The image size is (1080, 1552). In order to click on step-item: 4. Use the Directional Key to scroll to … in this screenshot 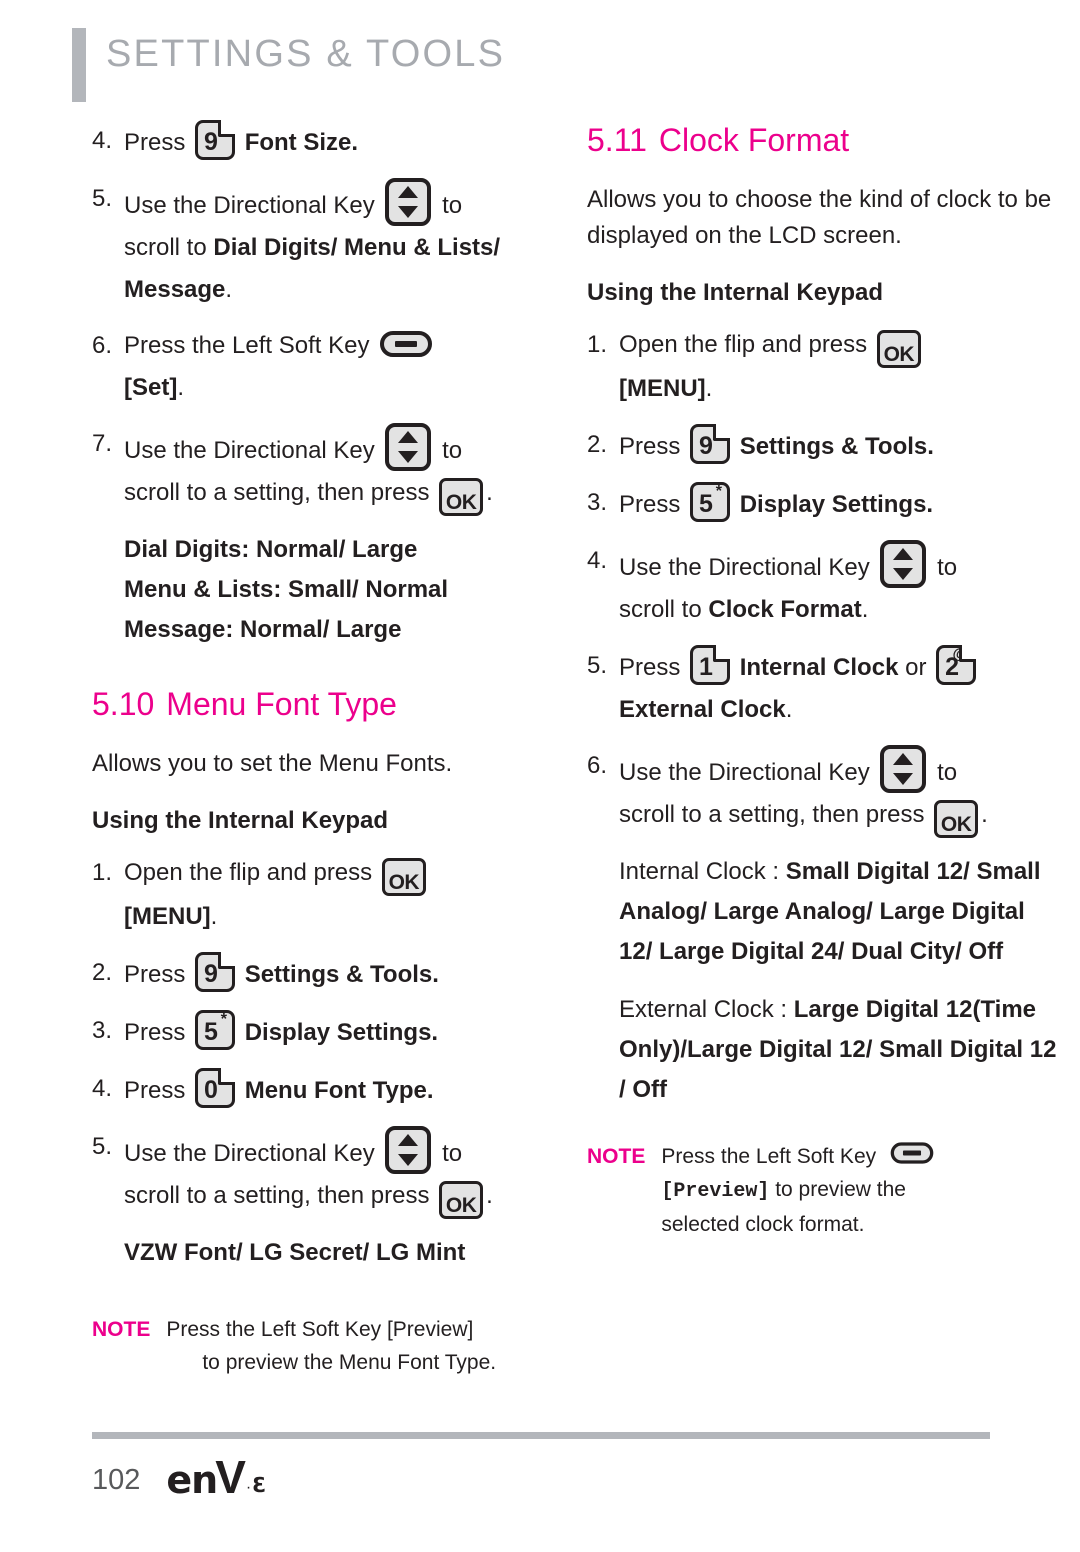, I will do `click(822, 585)`.